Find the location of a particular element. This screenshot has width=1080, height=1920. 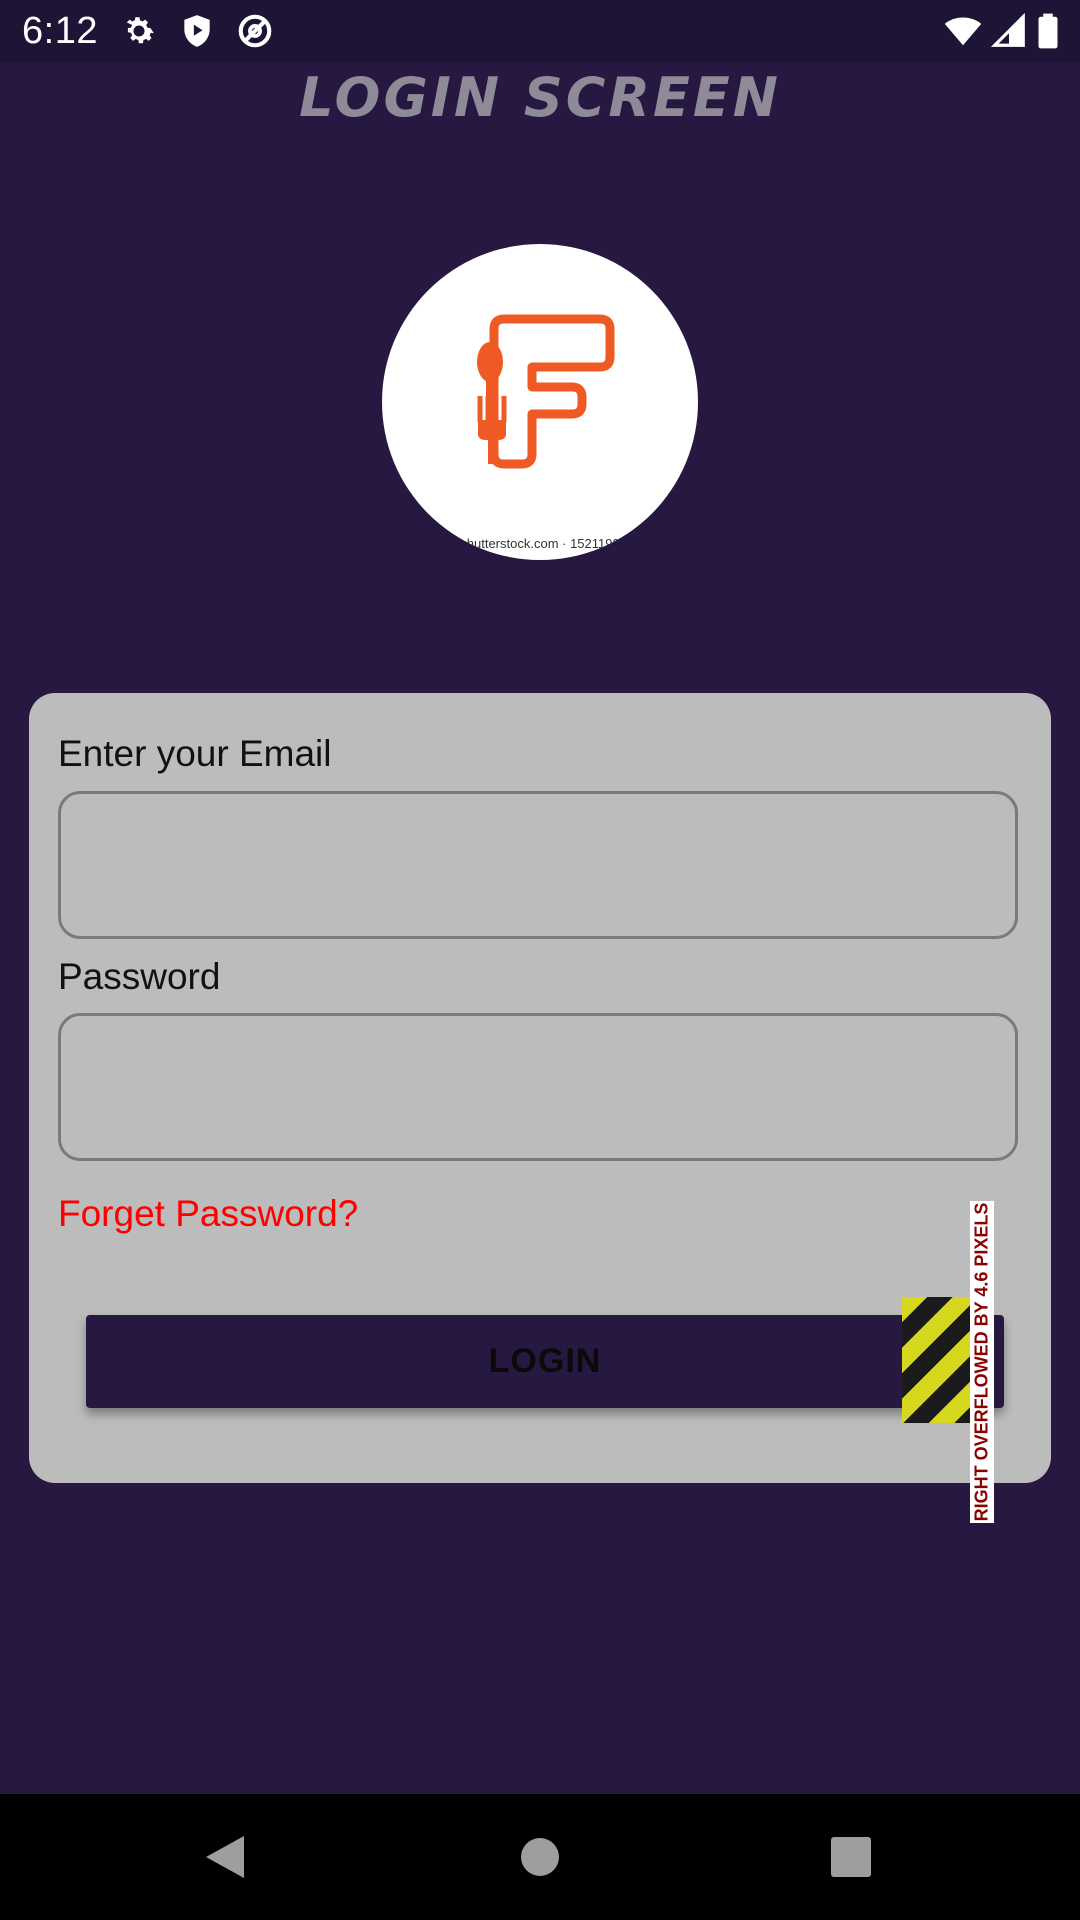

login-button-label: LOGIN is located at coordinates (545, 1361).